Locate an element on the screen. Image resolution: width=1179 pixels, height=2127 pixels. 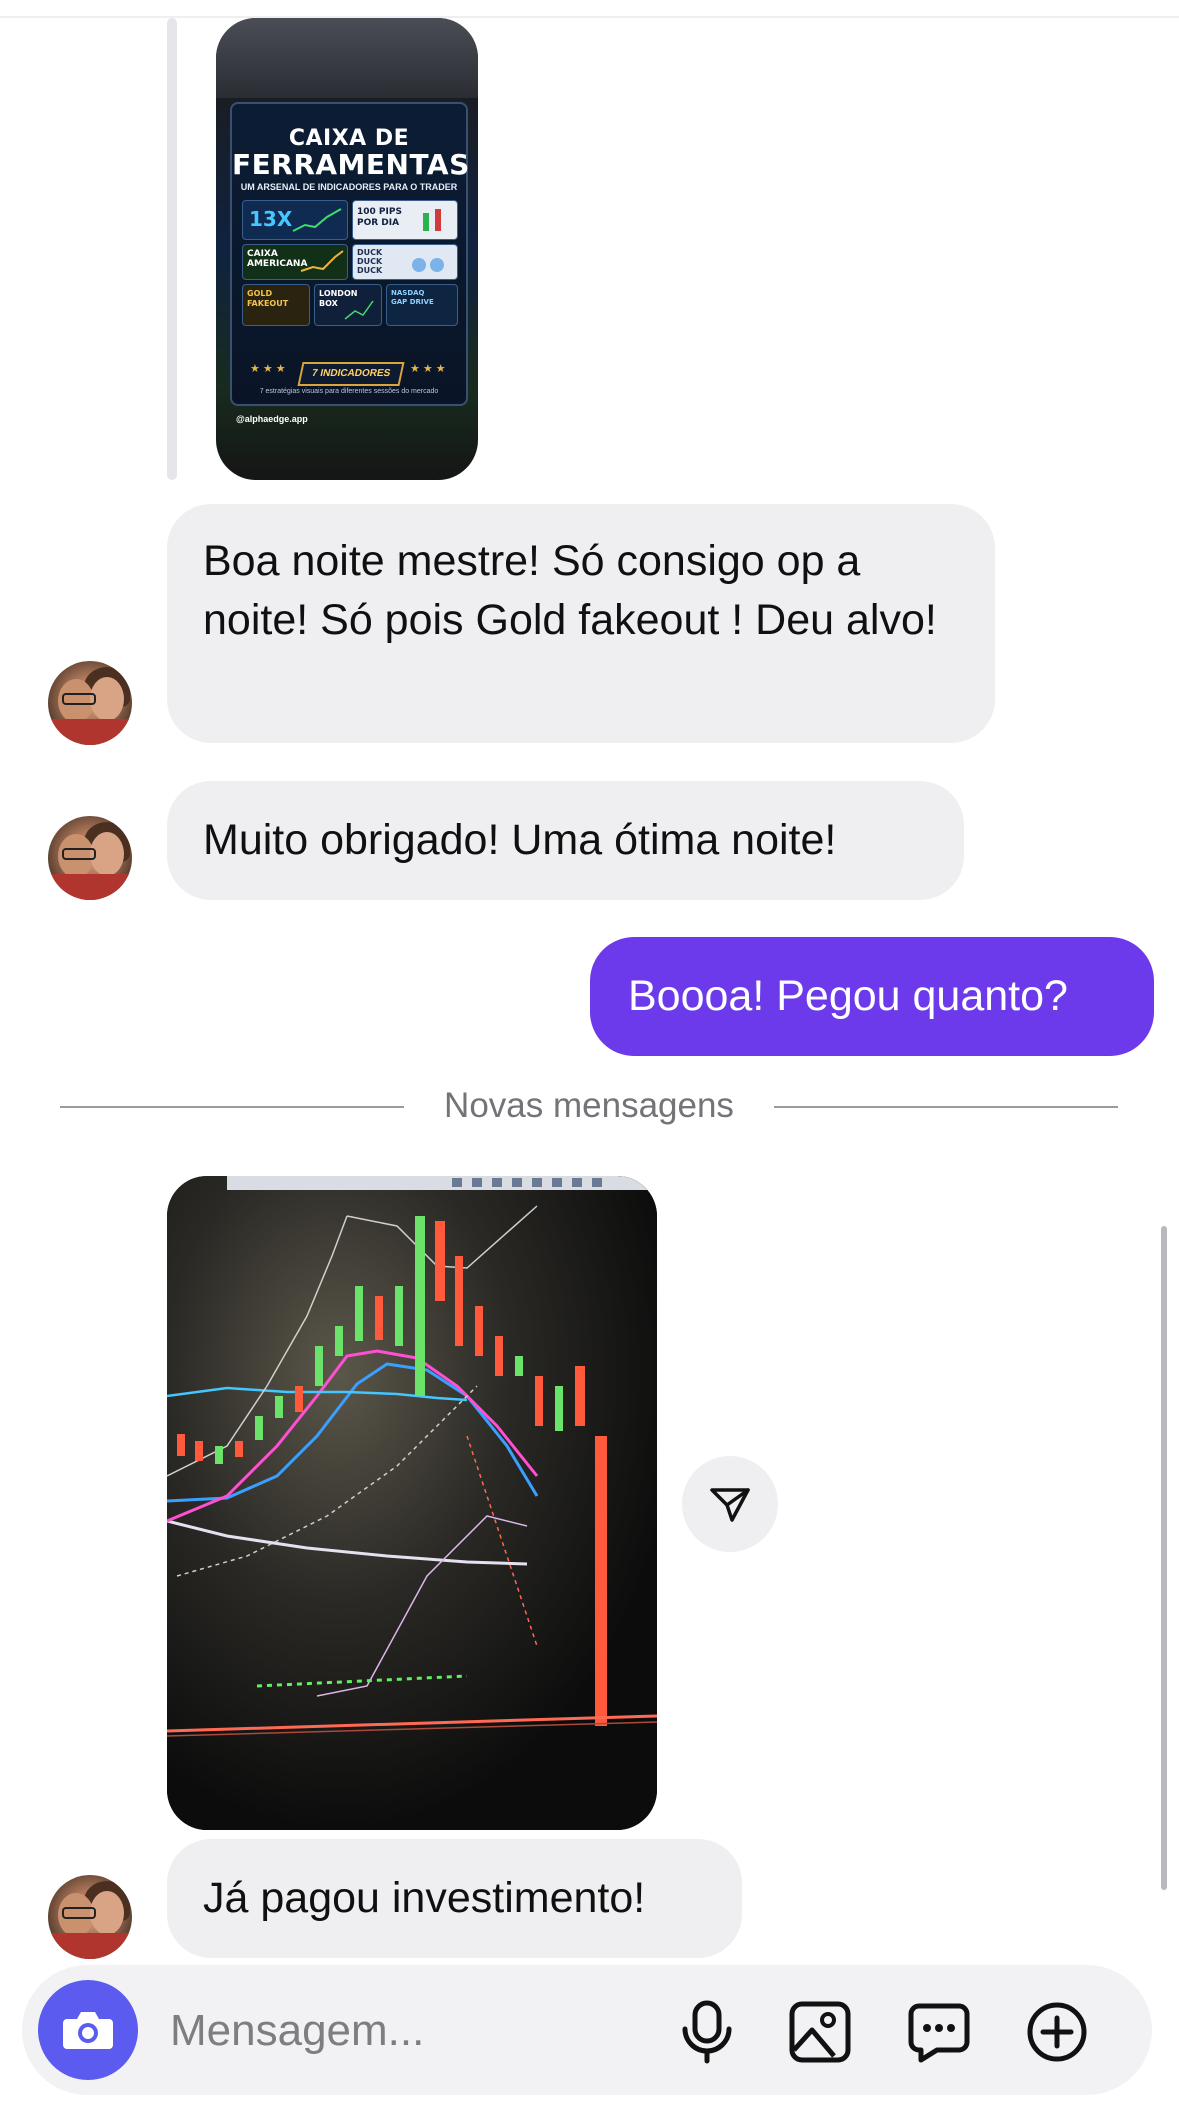
message-composer is located at coordinates (587, 2030).